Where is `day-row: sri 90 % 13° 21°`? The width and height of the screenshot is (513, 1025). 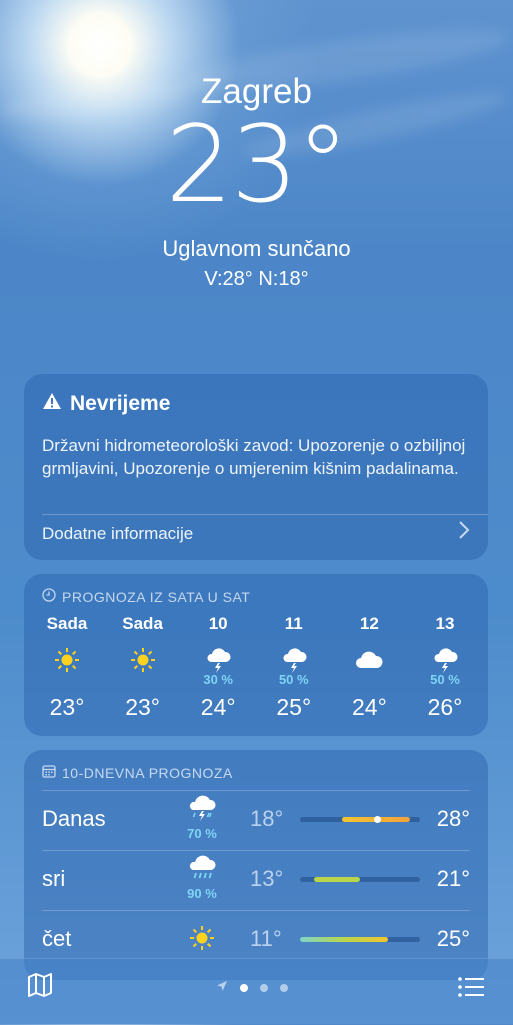
day-row: sri 90 % 13° 21° is located at coordinates (256, 879).